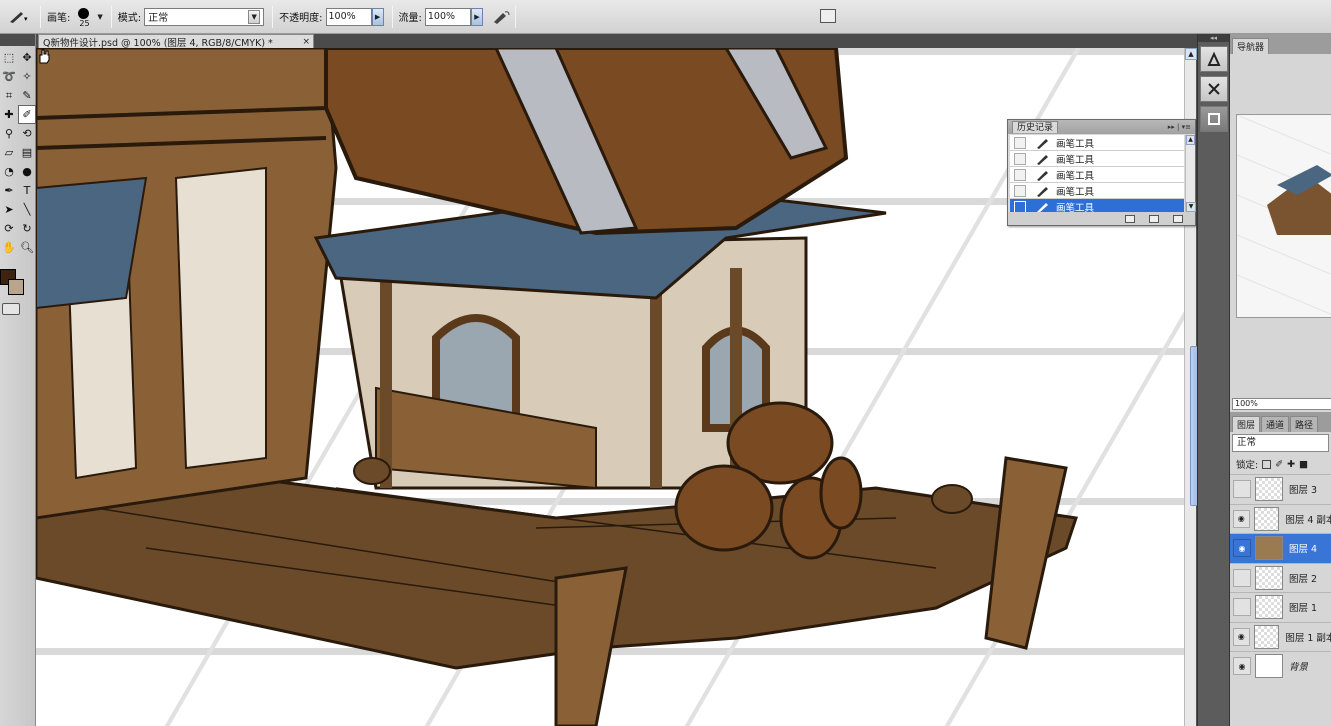  I want to click on quick-mask-button, so click(11, 309).